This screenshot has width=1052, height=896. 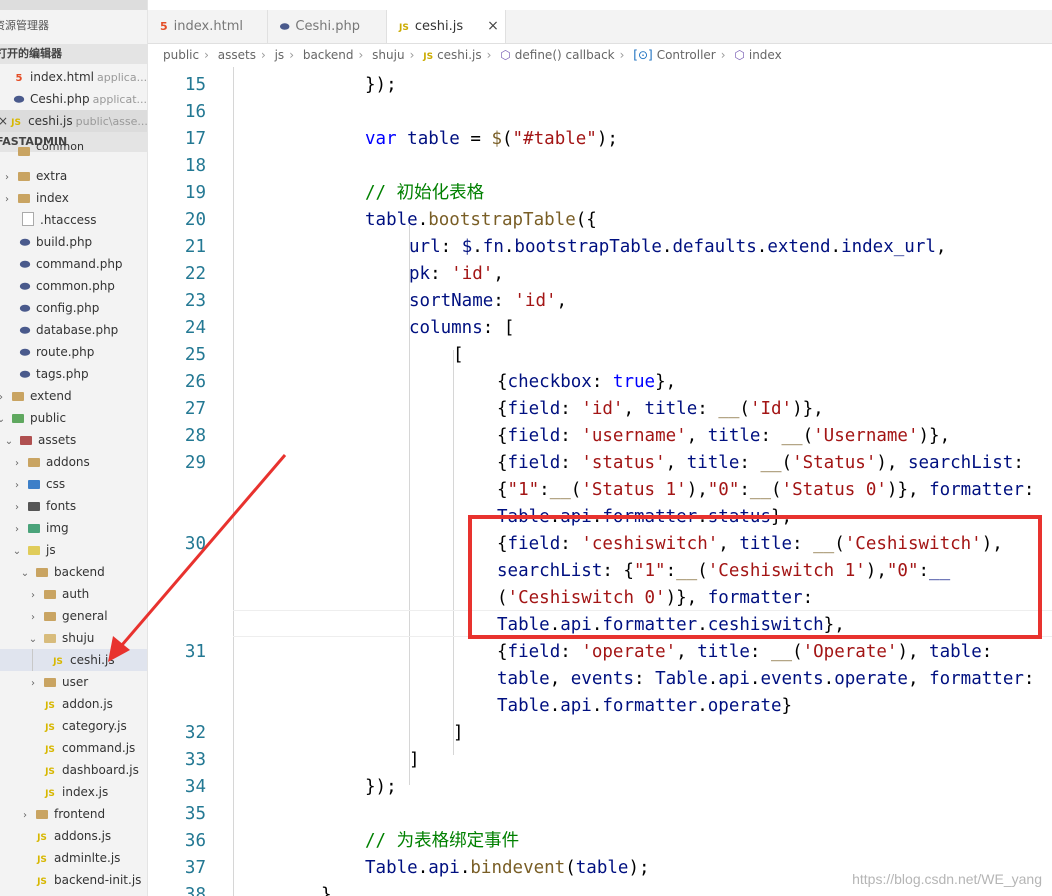 What do you see at coordinates (19, 78) in the screenshot?
I see `html-icon: 5` at bounding box center [19, 78].